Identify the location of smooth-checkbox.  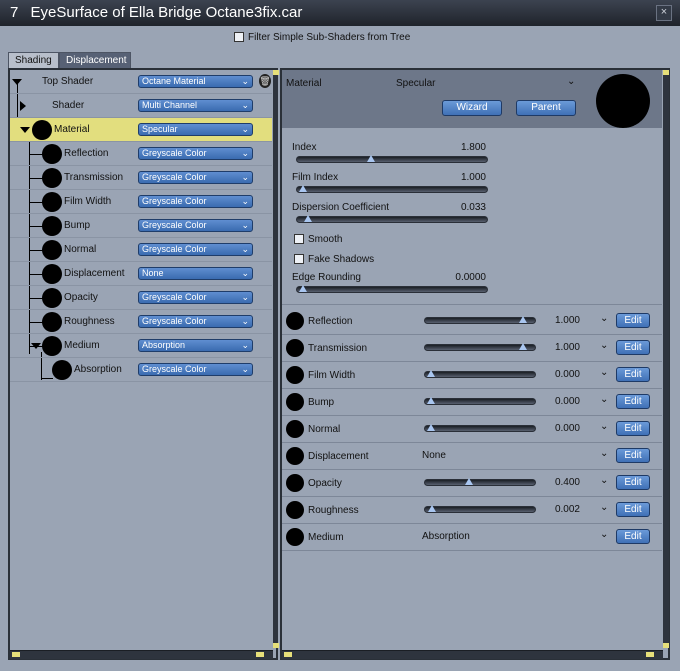
(299, 239).